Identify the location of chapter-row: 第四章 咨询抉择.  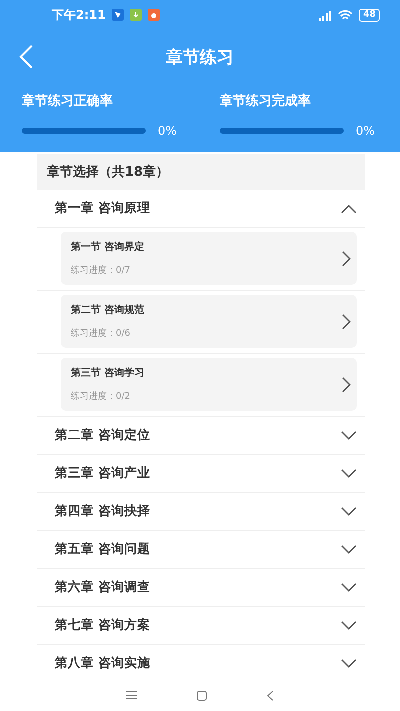
(201, 512).